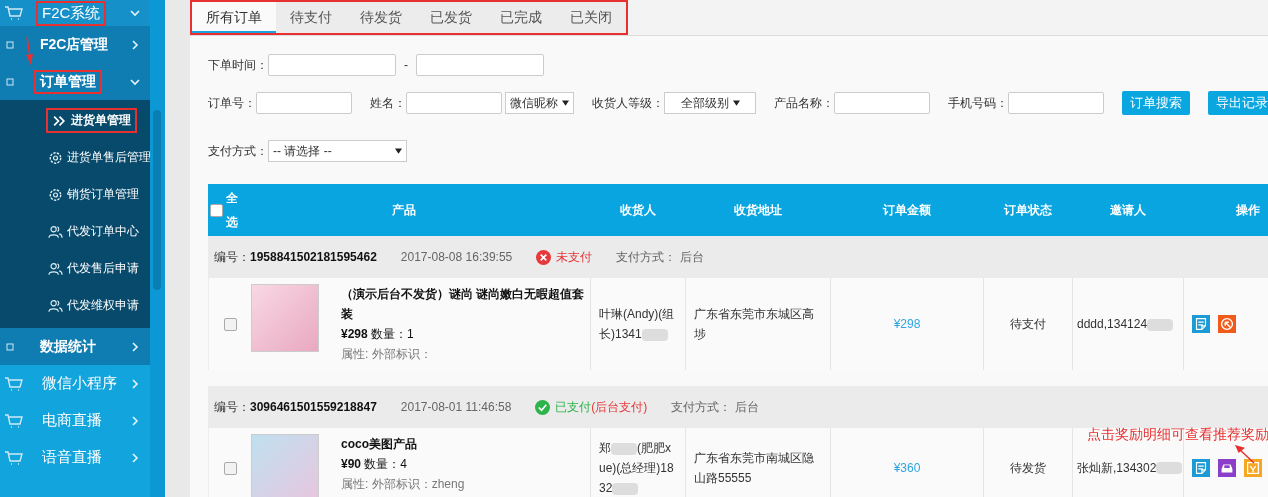  I want to click on sidebar-item: 数据统计, so click(75, 346).